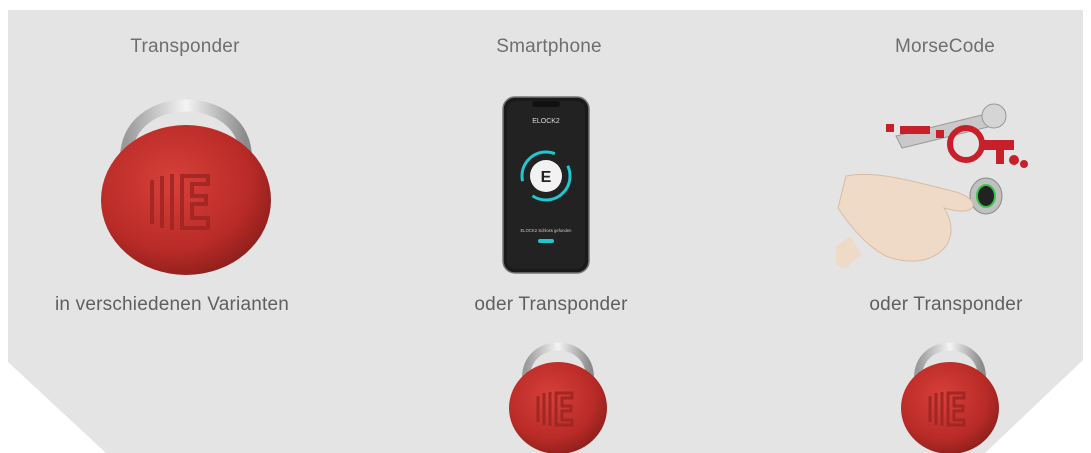 The width and height of the screenshot is (1091, 453). What do you see at coordinates (186, 187) in the screenshot?
I see `transponder-keyfob-icon` at bounding box center [186, 187].